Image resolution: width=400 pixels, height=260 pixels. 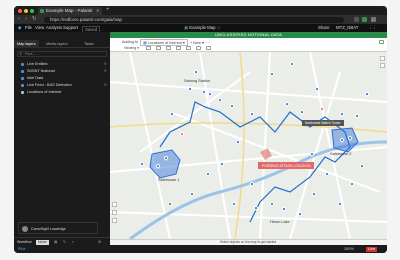 What do you see at coordinates (35, 78) in the screenshot?
I see `layer-label: Intel Data` at bounding box center [35, 78].